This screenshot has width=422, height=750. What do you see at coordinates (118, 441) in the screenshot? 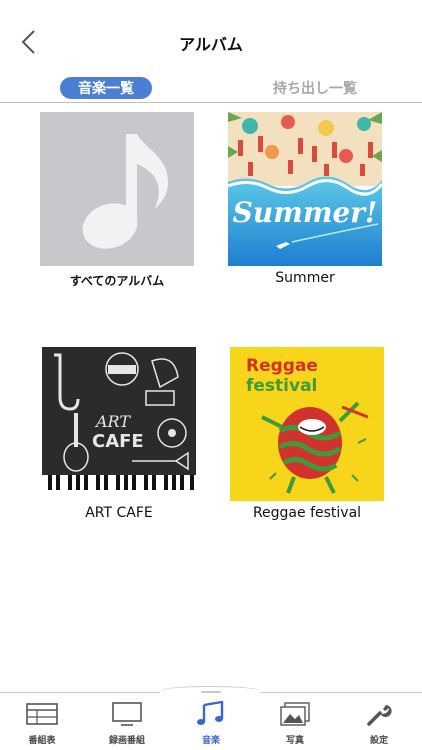
I see `svg-text: CAFE` at bounding box center [118, 441].